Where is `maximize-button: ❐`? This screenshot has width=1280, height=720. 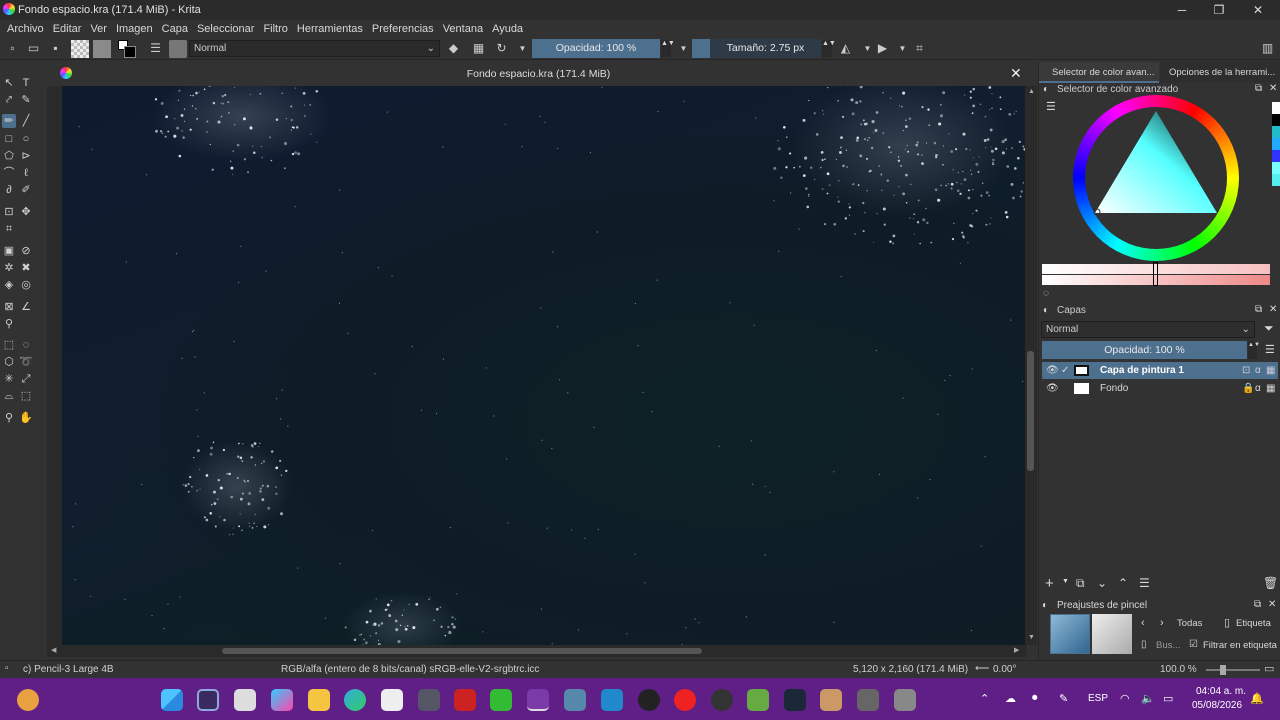
maximize-button: ❐ is located at coordinates (1219, 10).